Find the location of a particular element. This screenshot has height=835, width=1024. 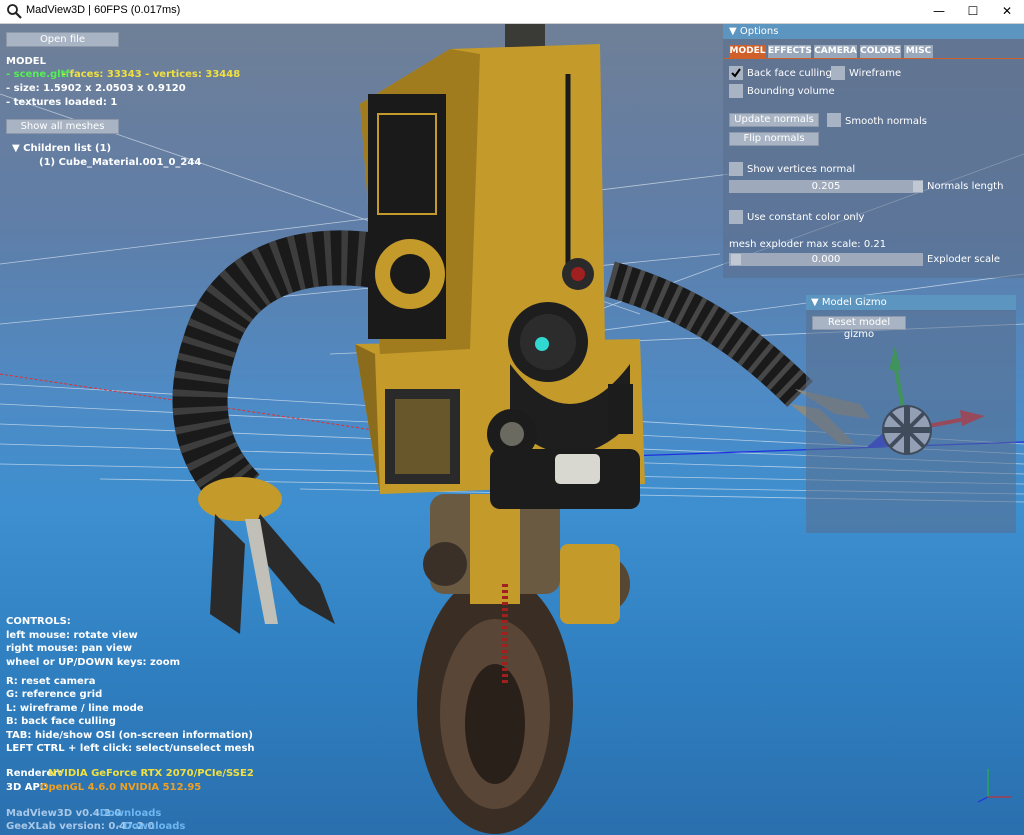

model-gizmo-title: Model Gizmo is located at coordinates (854, 302).